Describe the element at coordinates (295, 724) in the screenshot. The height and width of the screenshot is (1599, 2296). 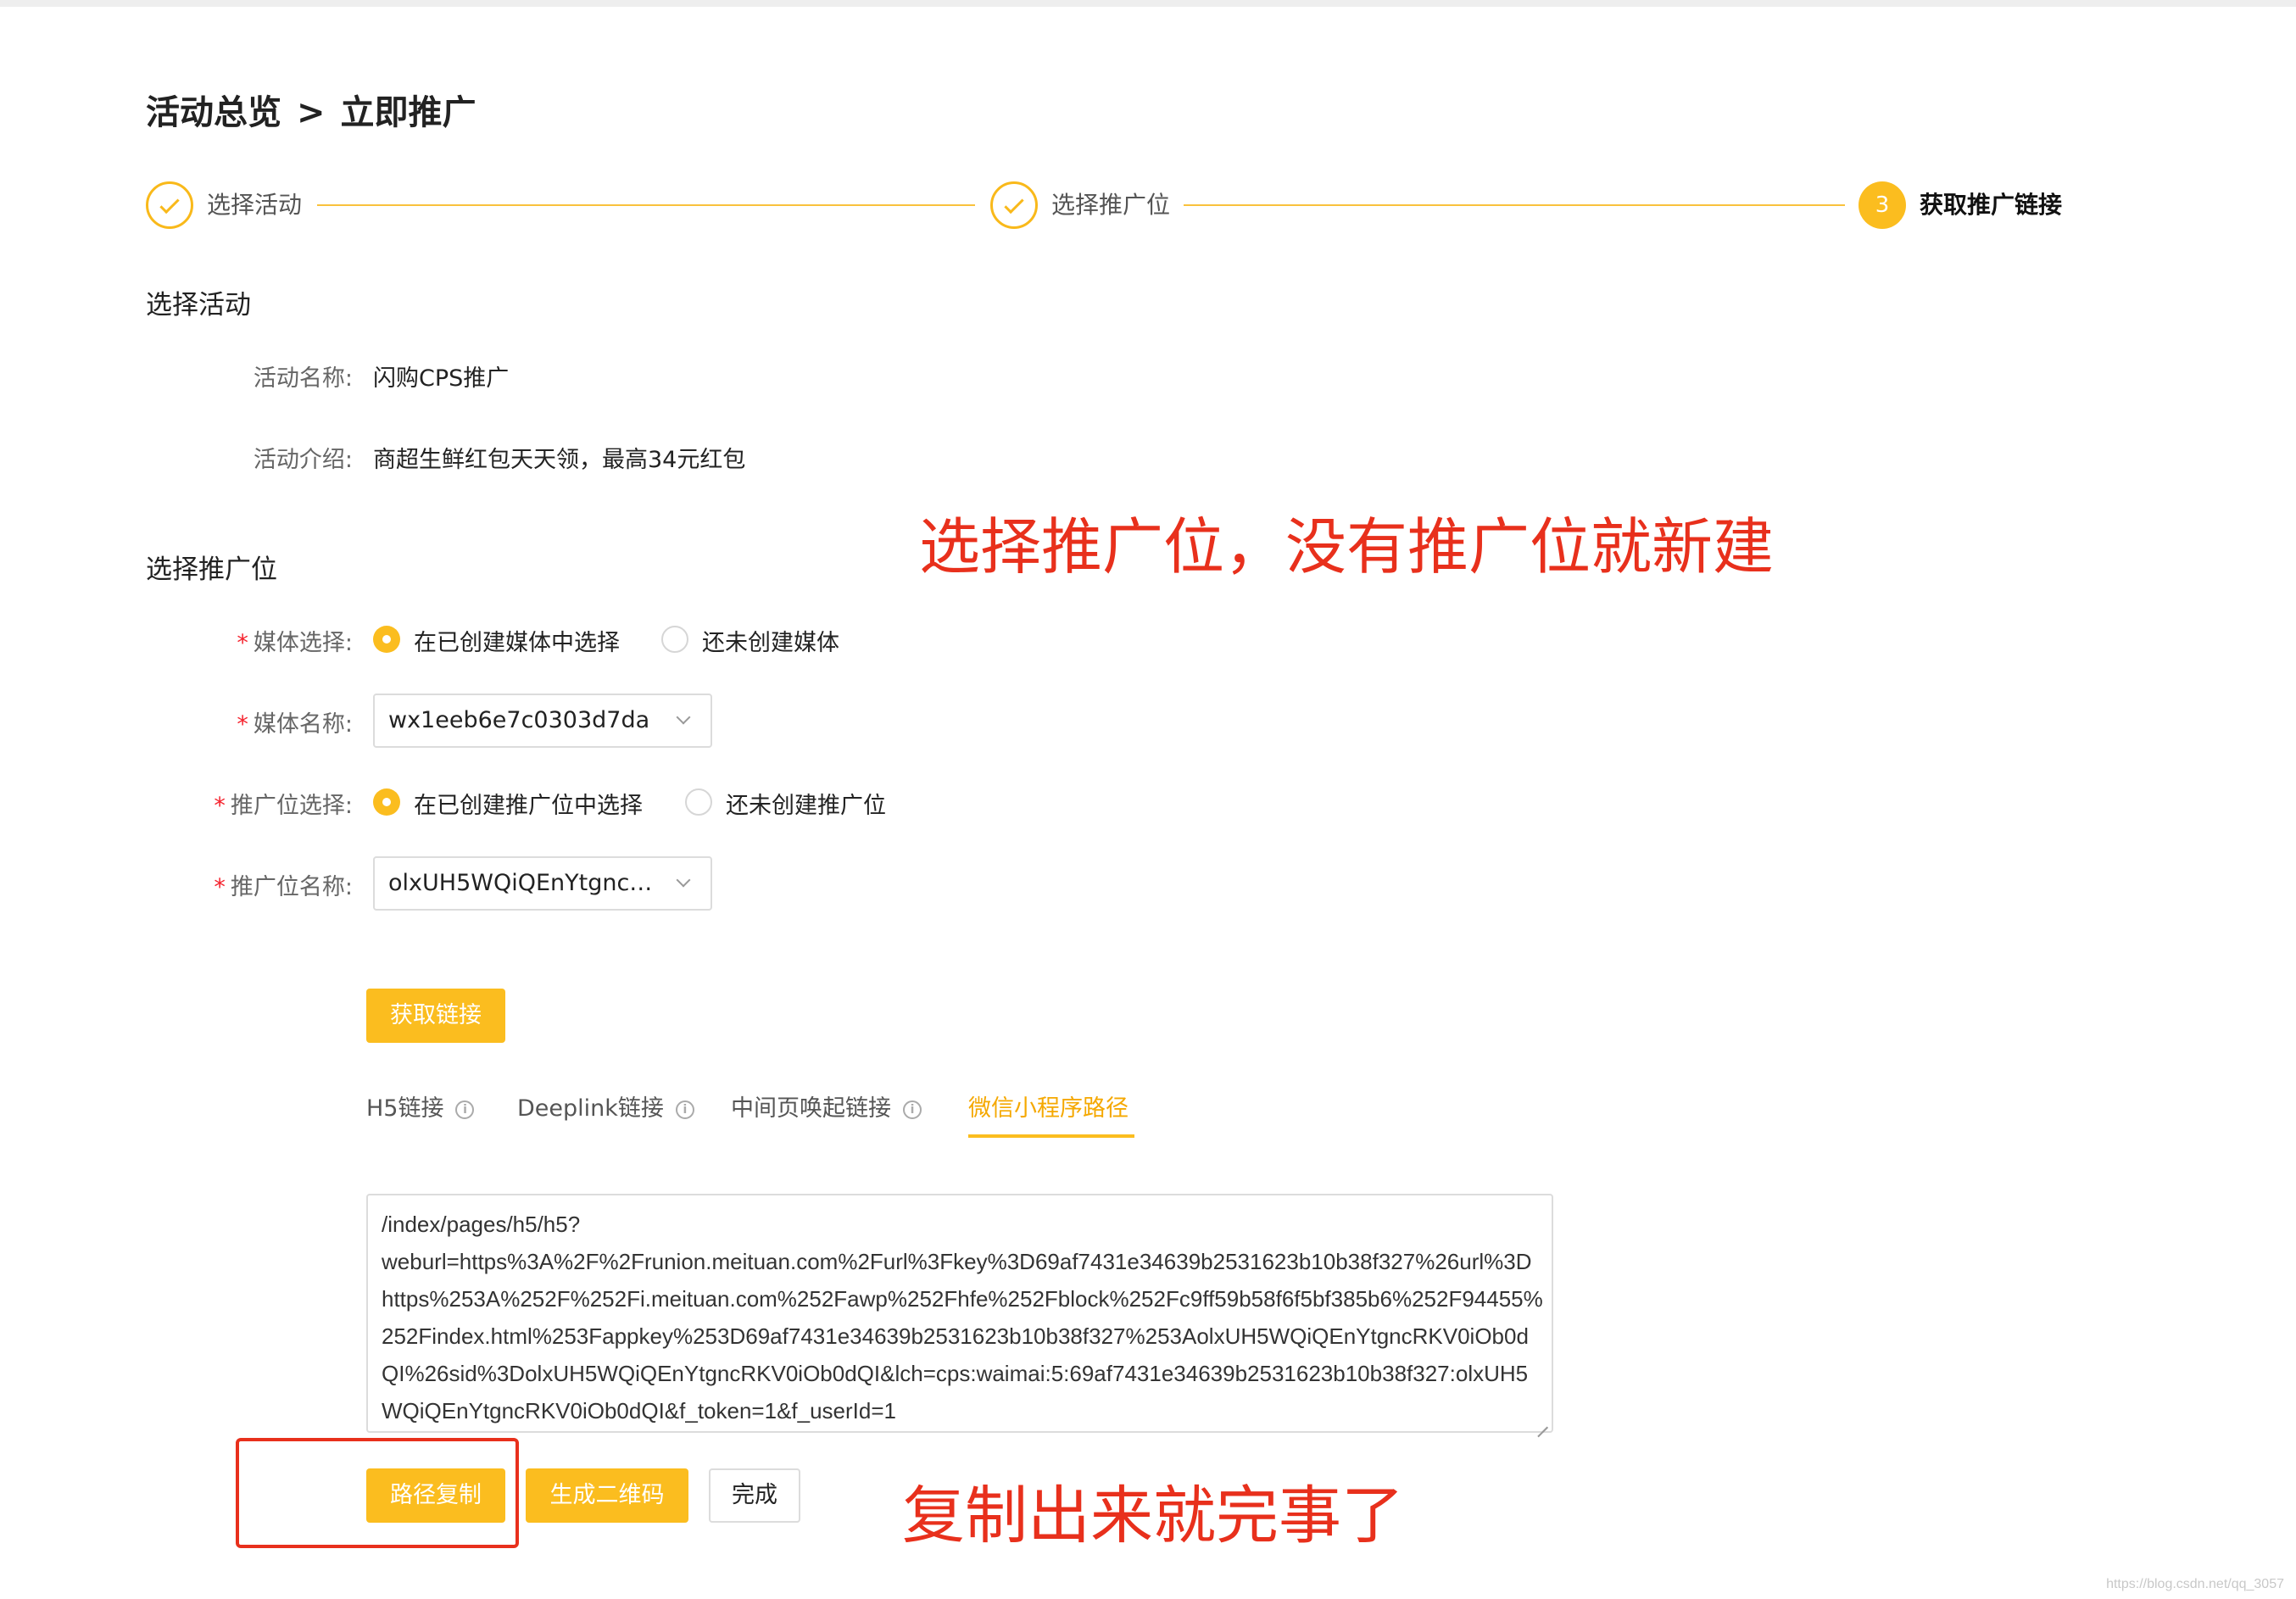
I see `media-name-label: * 媒体名称:` at that location.